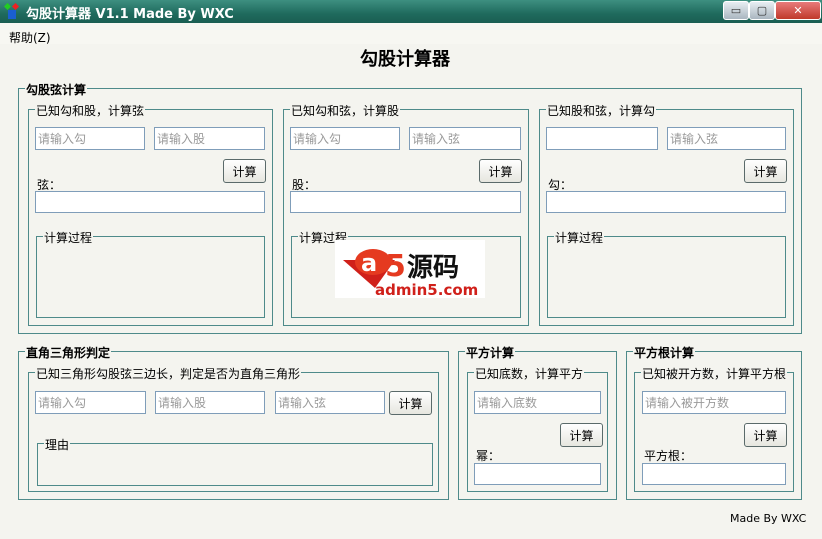 This screenshot has height=539, width=822. Describe the element at coordinates (798, 10) in the screenshot. I see `close-button: ✕` at that location.